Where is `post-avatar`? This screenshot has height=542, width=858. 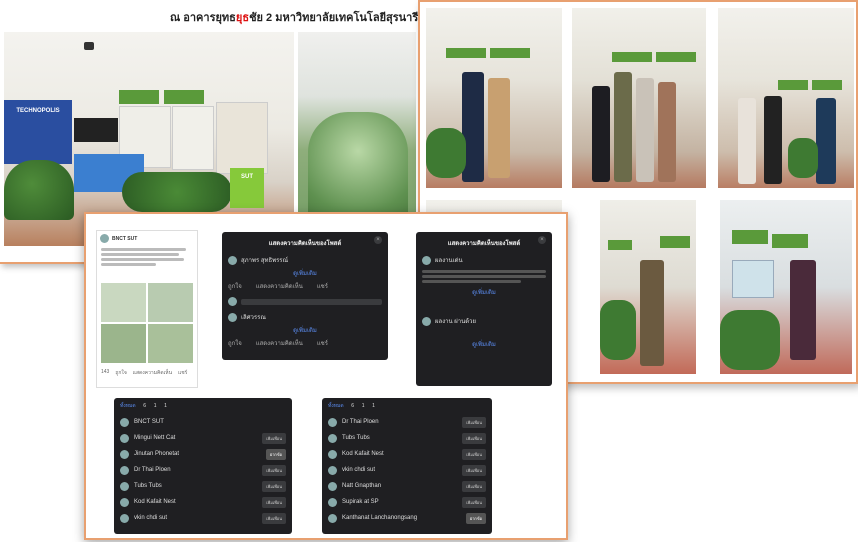 post-avatar is located at coordinates (104, 238).